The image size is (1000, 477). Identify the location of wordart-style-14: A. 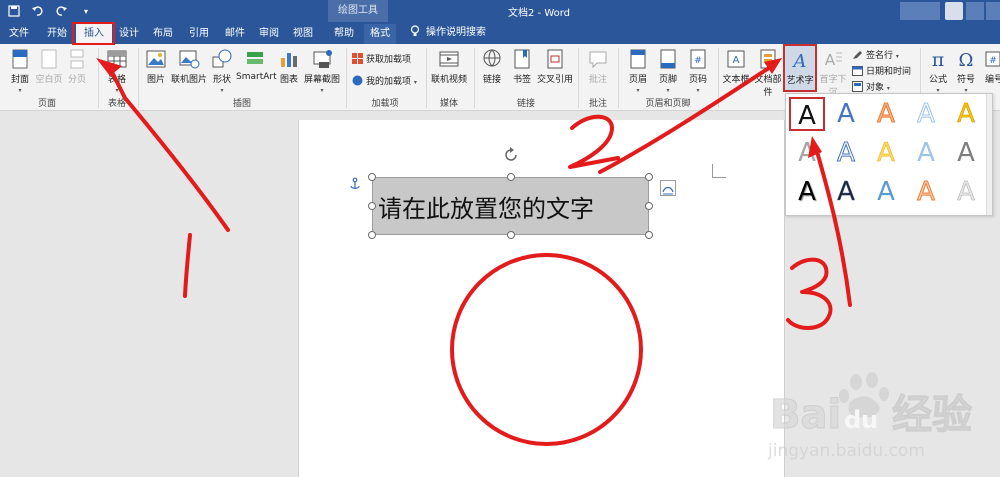
(926, 192).